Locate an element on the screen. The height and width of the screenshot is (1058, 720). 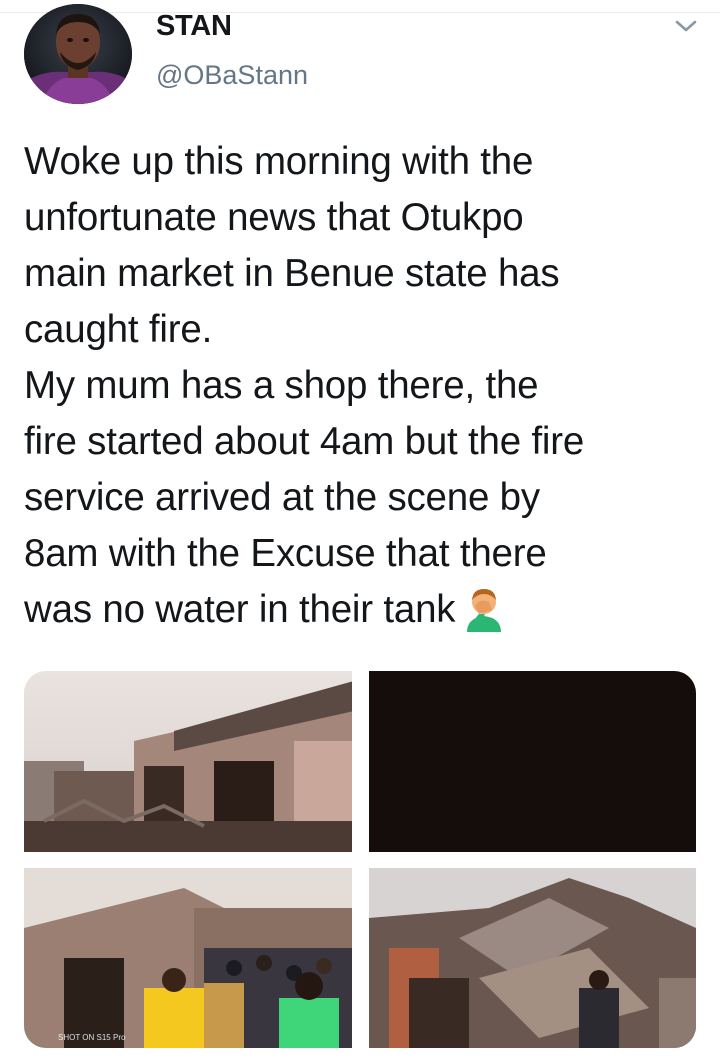
camera-watermark: SHOT ON S15 Pro is located at coordinates (92, 1037).